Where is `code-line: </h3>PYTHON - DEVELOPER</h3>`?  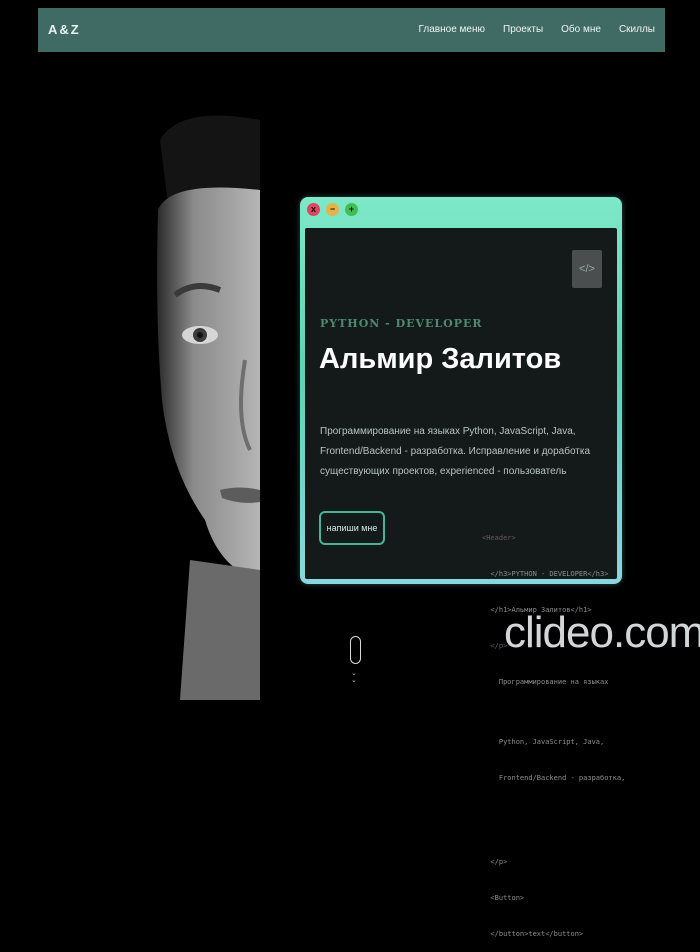 code-line: </h3>PYTHON - DEVELOPER</h3> is located at coordinates (545, 574).